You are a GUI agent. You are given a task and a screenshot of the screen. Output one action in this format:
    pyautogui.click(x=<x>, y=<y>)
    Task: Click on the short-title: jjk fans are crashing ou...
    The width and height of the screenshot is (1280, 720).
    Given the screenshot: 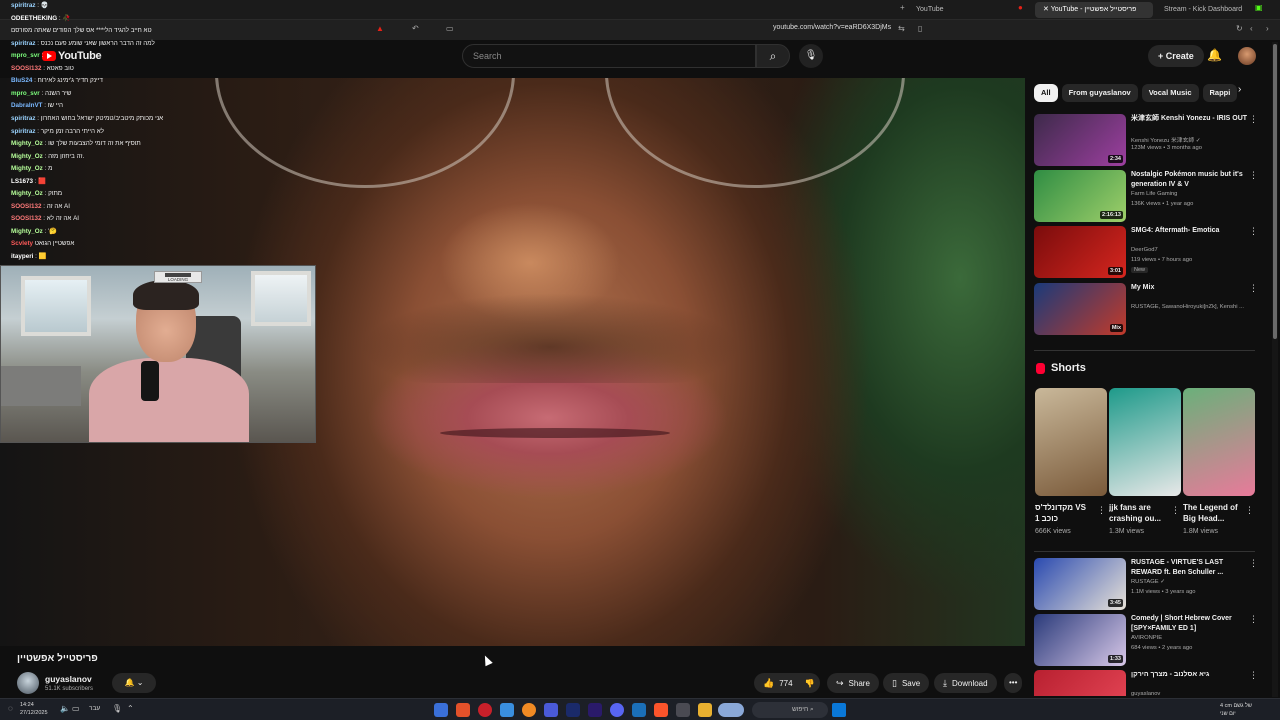 What is the action you would take?
    pyautogui.click(x=1139, y=513)
    